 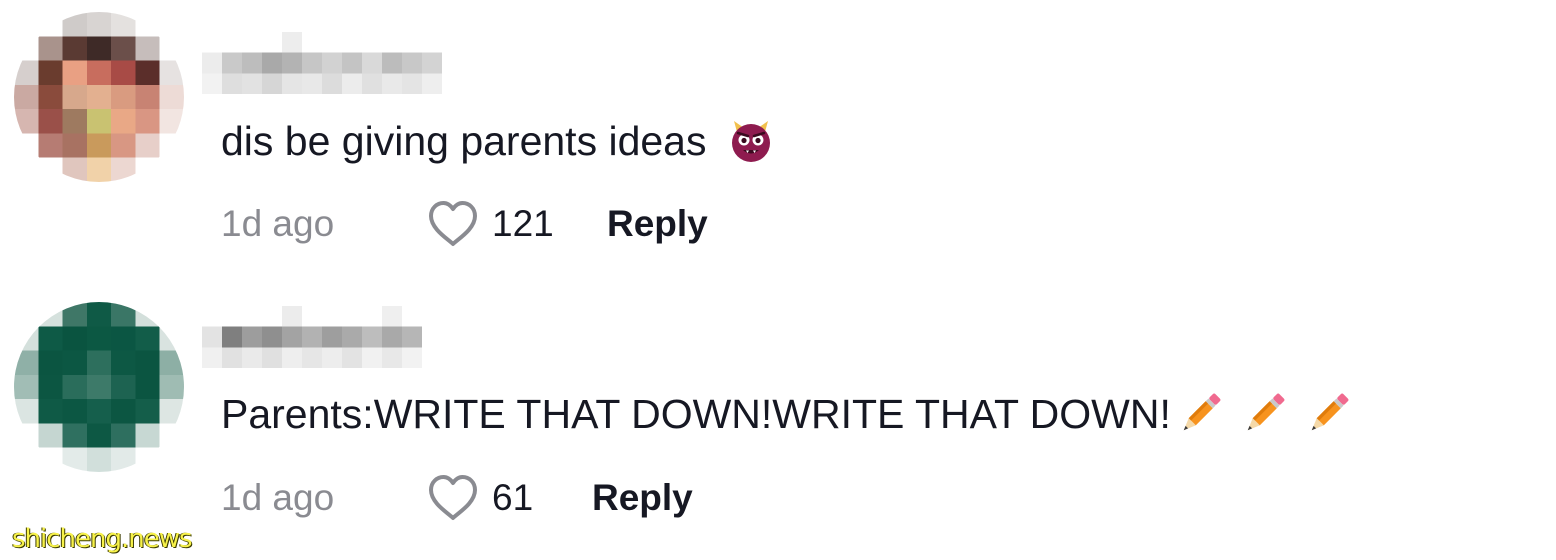 What do you see at coordinates (696, 414) in the screenshot?
I see `comment-text-label: Parents:WRITE THAT DOWN!WRITE THAT DOWN!` at bounding box center [696, 414].